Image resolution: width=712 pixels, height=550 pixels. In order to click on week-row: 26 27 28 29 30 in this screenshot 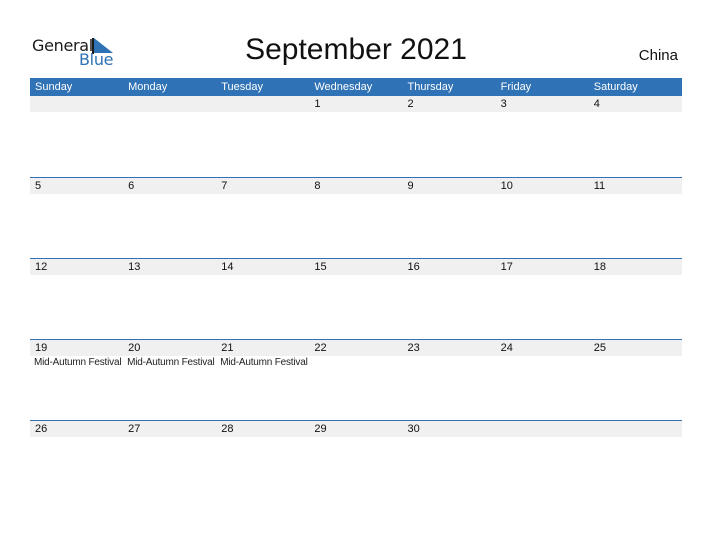, I will do `click(356, 460)`.